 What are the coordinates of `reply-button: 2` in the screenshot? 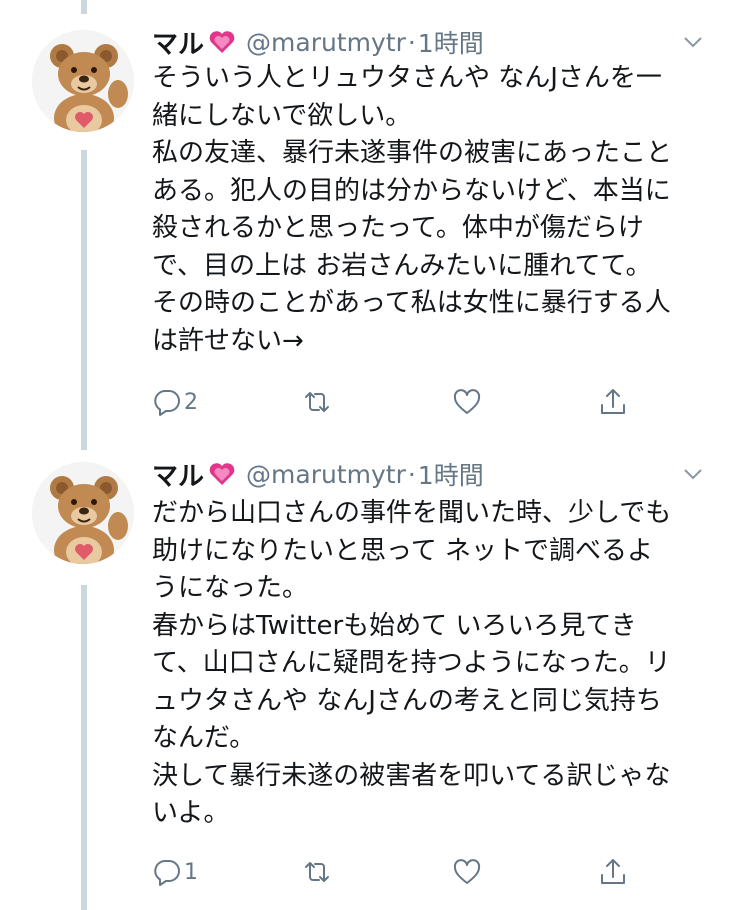 It's located at (175, 402).